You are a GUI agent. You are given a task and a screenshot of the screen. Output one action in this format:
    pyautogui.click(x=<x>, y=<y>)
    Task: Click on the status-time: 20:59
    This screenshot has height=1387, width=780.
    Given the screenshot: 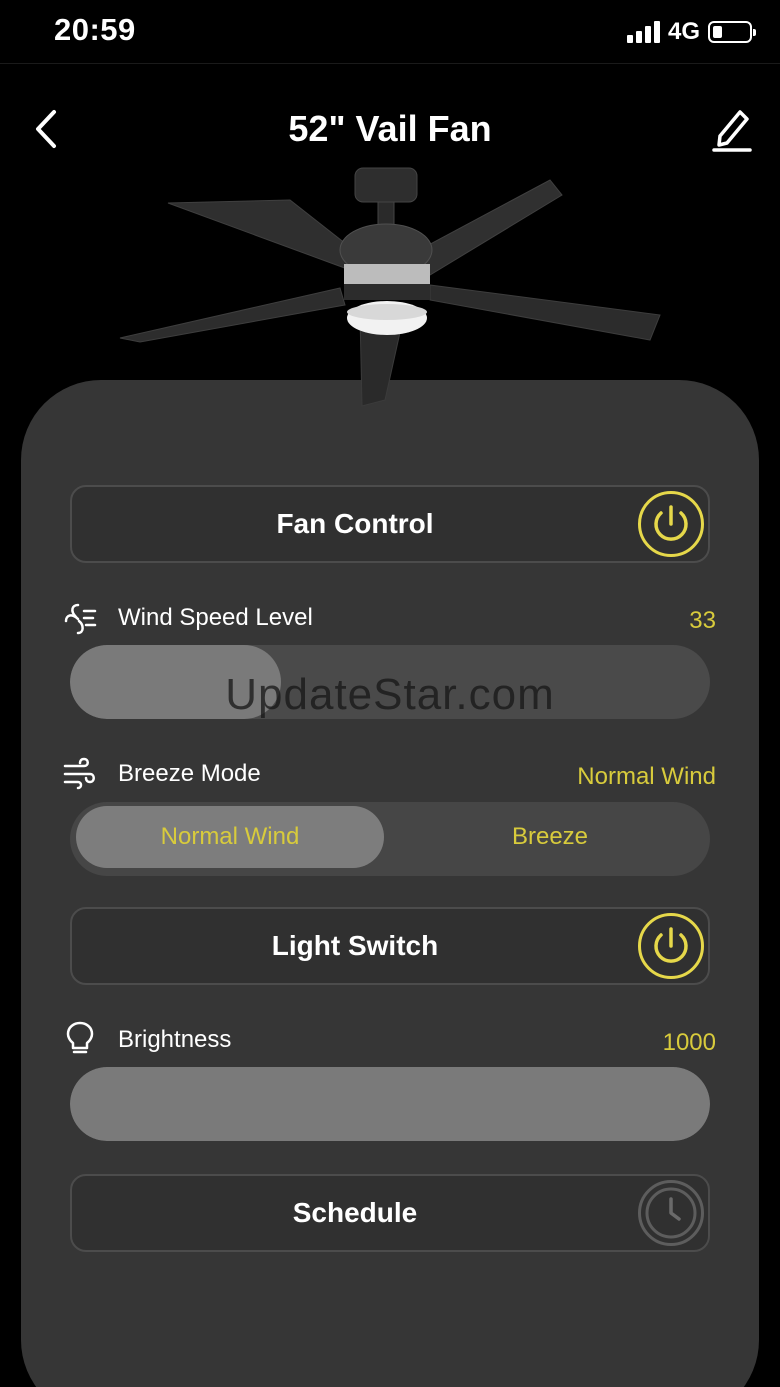 What is the action you would take?
    pyautogui.click(x=95, y=29)
    